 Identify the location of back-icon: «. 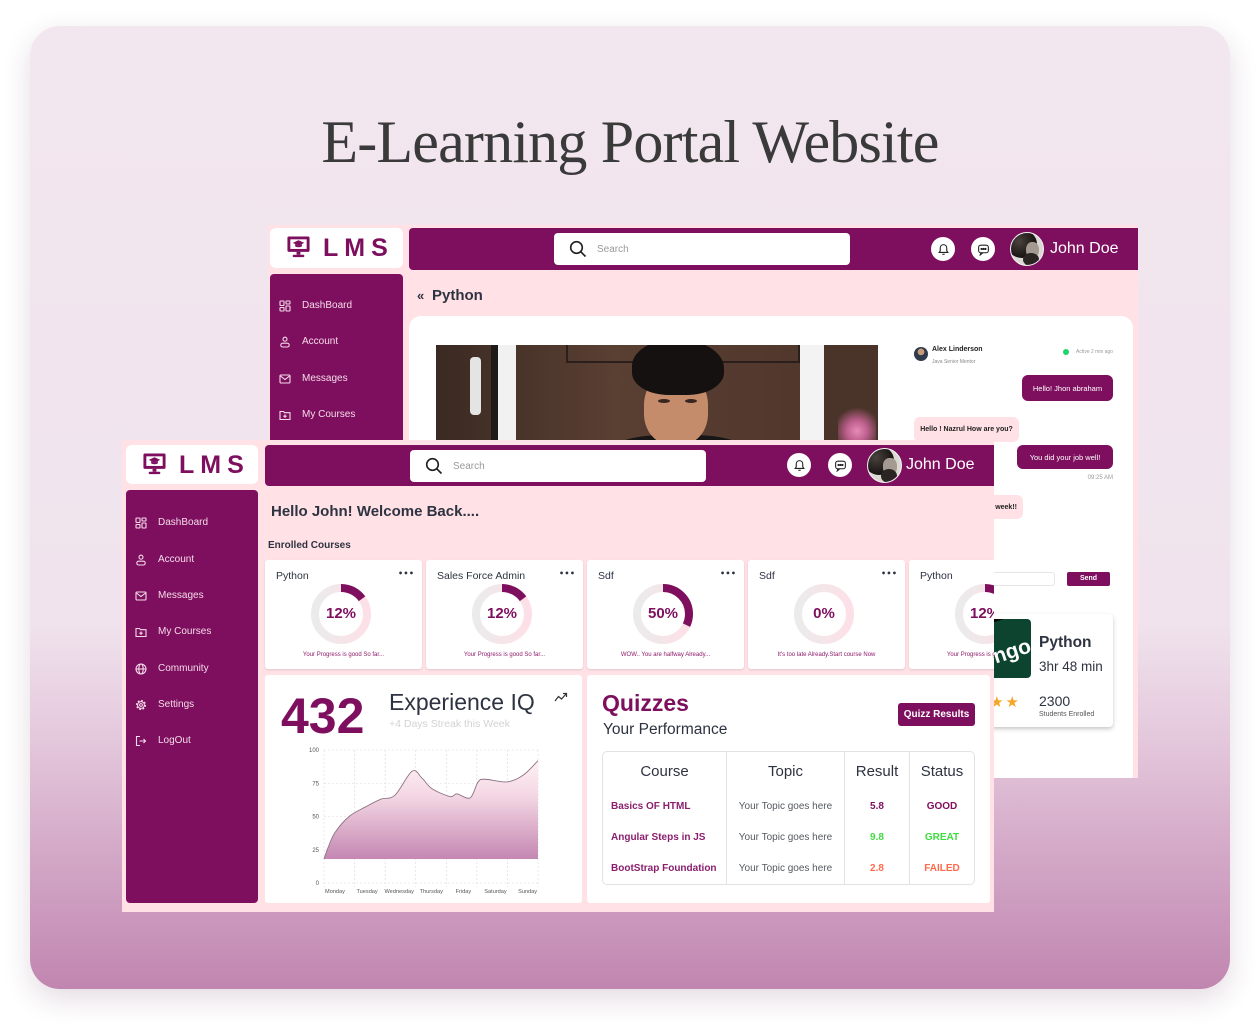
(420, 296).